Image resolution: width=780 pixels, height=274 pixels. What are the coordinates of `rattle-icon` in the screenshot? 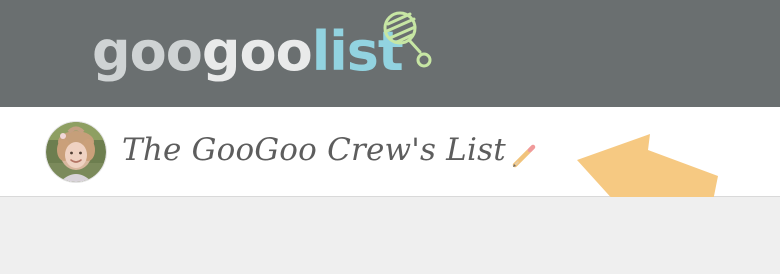 It's located at (407, 39).